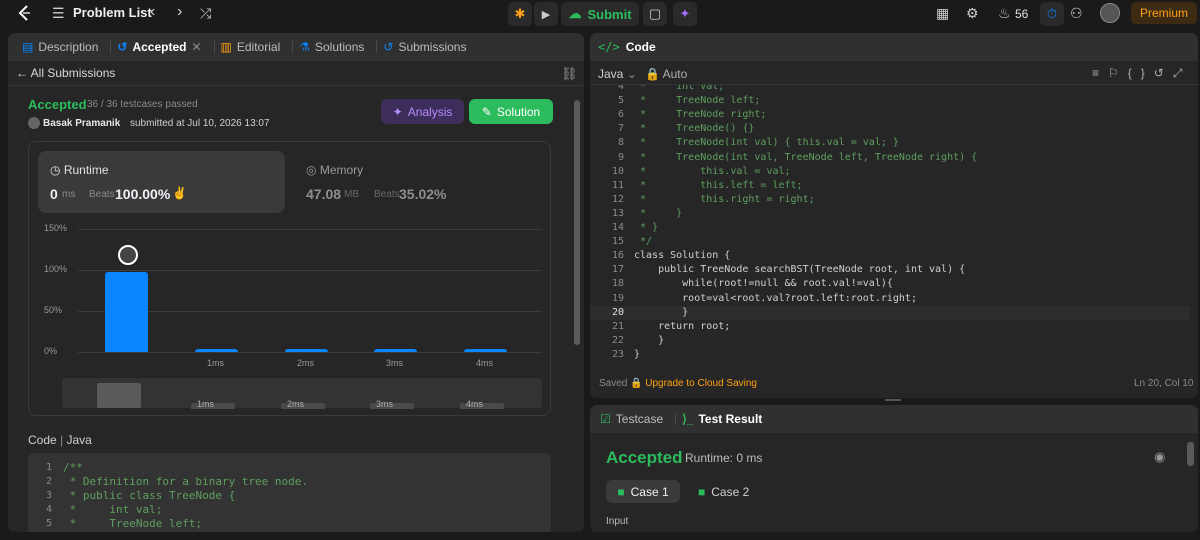 This screenshot has height=540, width=1200. Describe the element at coordinates (617, 298) in the screenshot. I see `line-number: 19` at that location.